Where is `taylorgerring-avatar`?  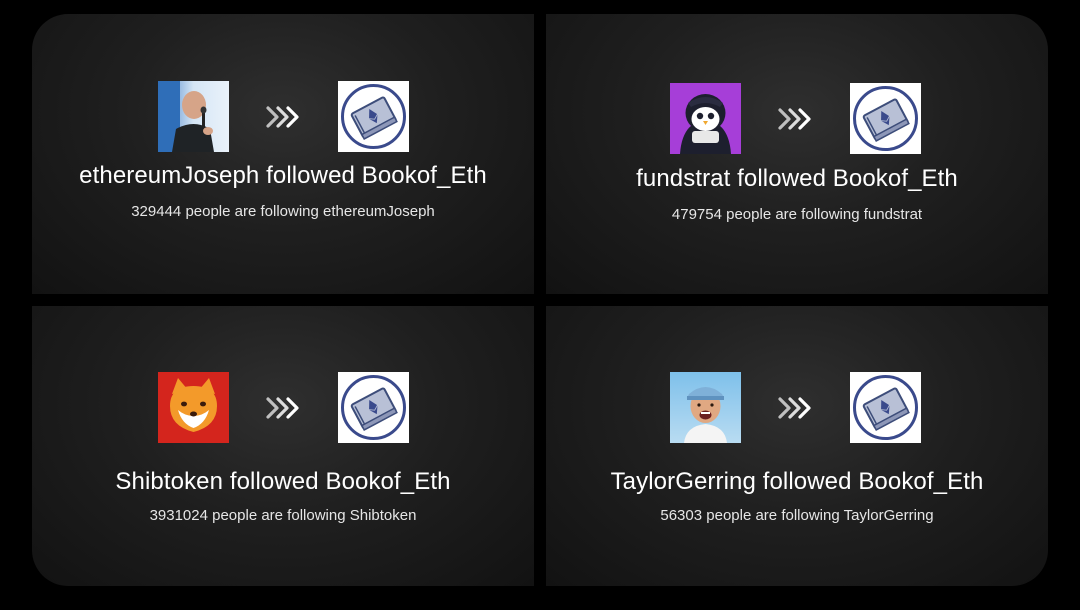 taylorgerring-avatar is located at coordinates (705, 407).